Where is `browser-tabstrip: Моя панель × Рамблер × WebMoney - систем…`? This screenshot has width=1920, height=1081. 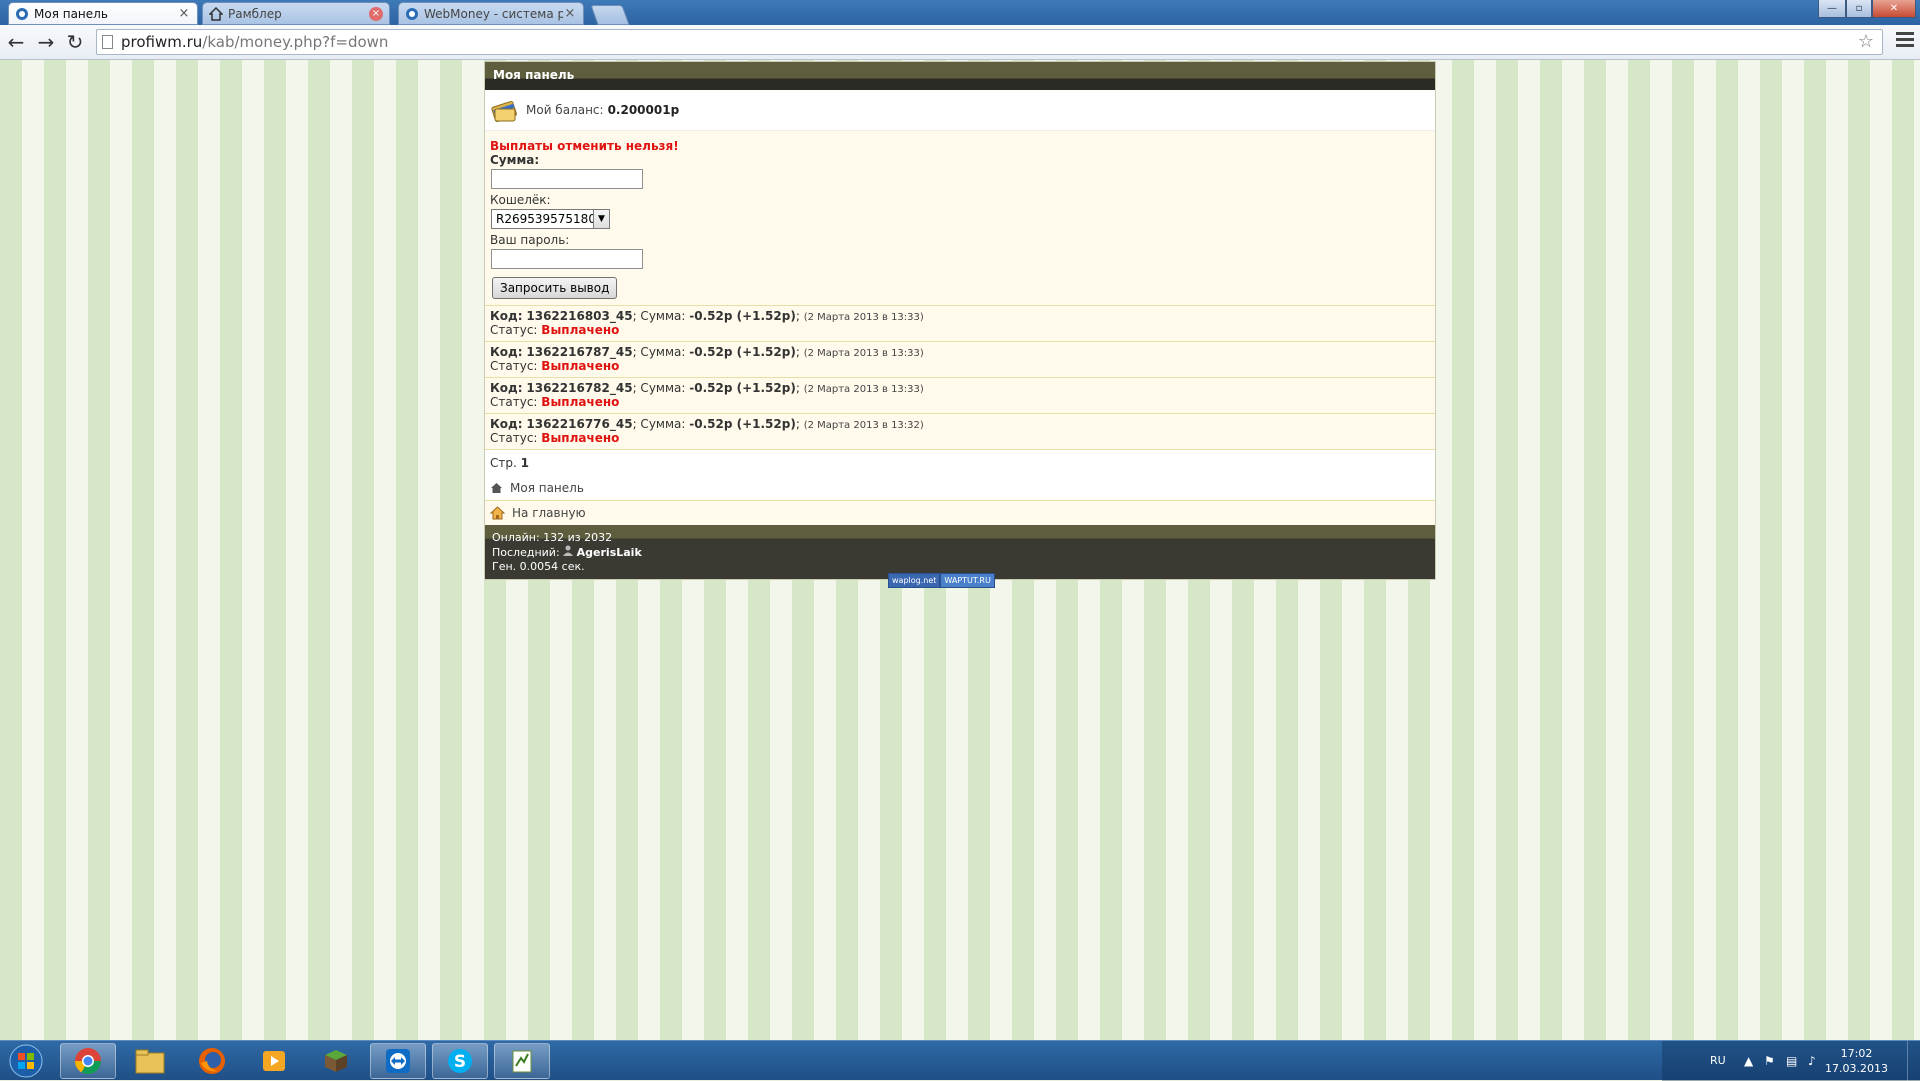
browser-tabstrip: Моя панель × Рамблер × WebMoney - систем… is located at coordinates (960, 12).